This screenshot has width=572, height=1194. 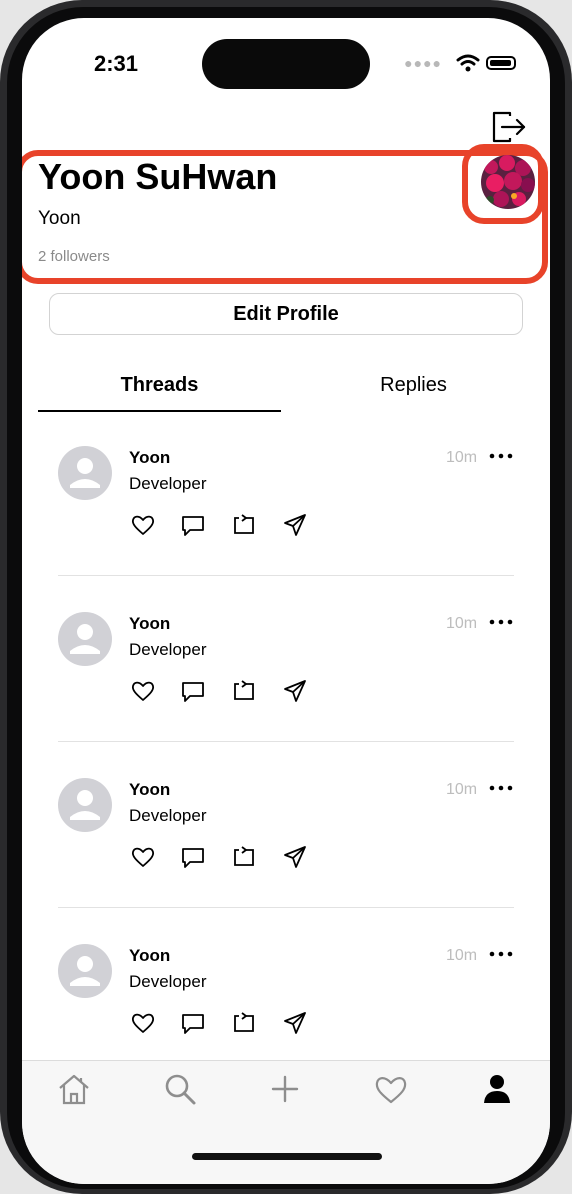 What do you see at coordinates (287, 1156) in the screenshot?
I see `home-indicator` at bounding box center [287, 1156].